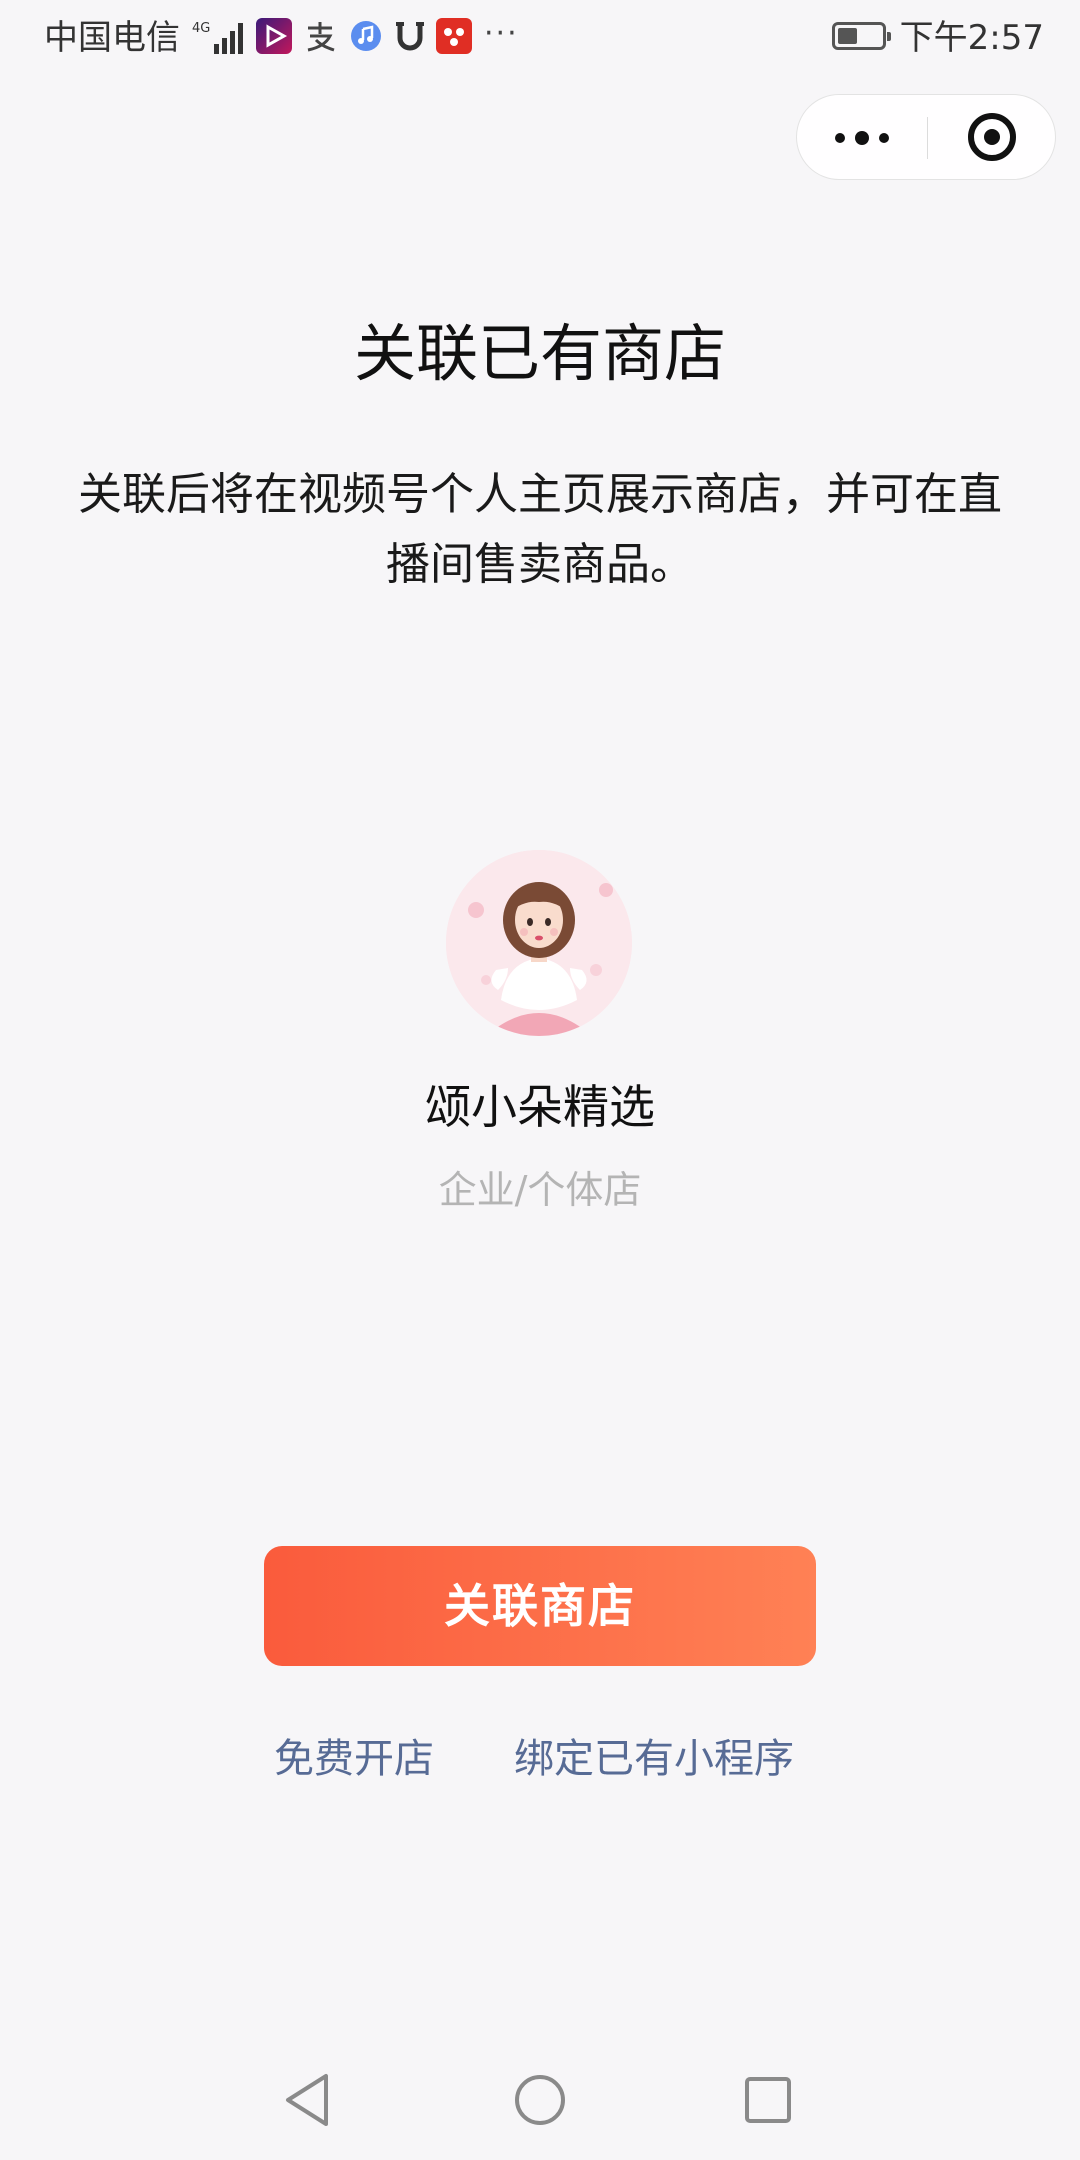 Image resolution: width=1080 pixels, height=2160 pixels. What do you see at coordinates (540, 1107) in the screenshot?
I see `store-name: 颂小朵精选` at bounding box center [540, 1107].